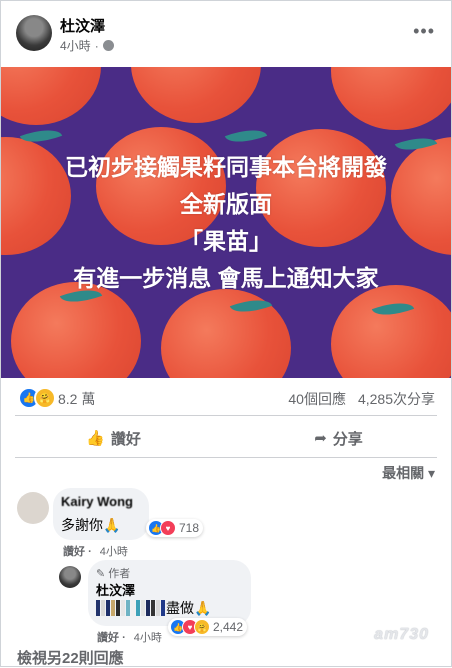 Image resolution: width=452 pixels, height=668 pixels. What do you see at coordinates (226, 33) in the screenshot?
I see `post-header: 杜汶澤 4小時 · •••` at bounding box center [226, 33].